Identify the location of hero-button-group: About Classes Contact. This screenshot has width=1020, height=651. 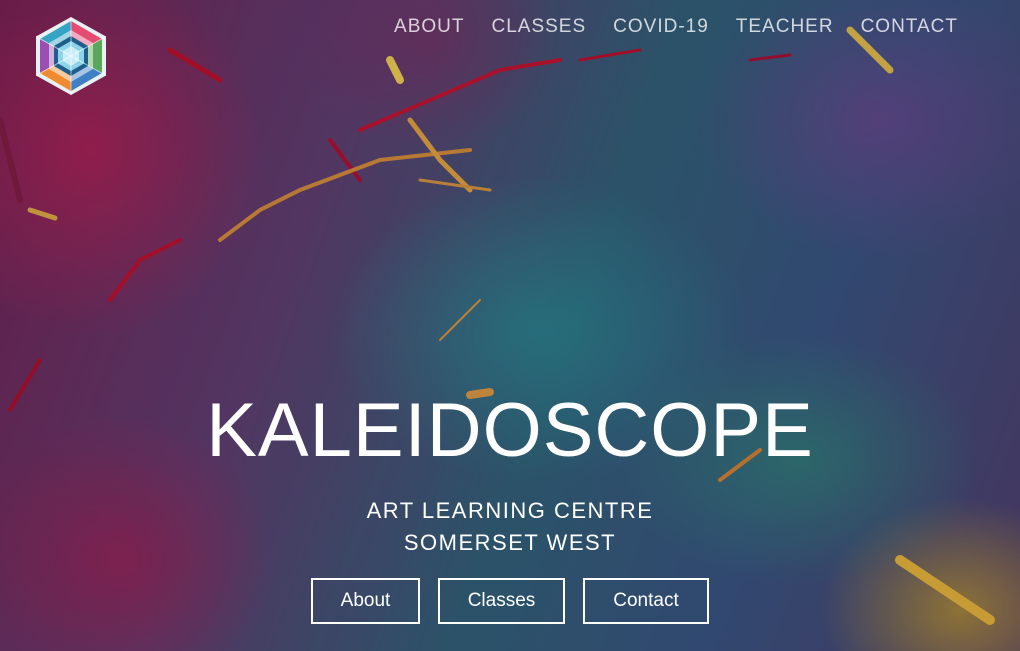
(510, 601).